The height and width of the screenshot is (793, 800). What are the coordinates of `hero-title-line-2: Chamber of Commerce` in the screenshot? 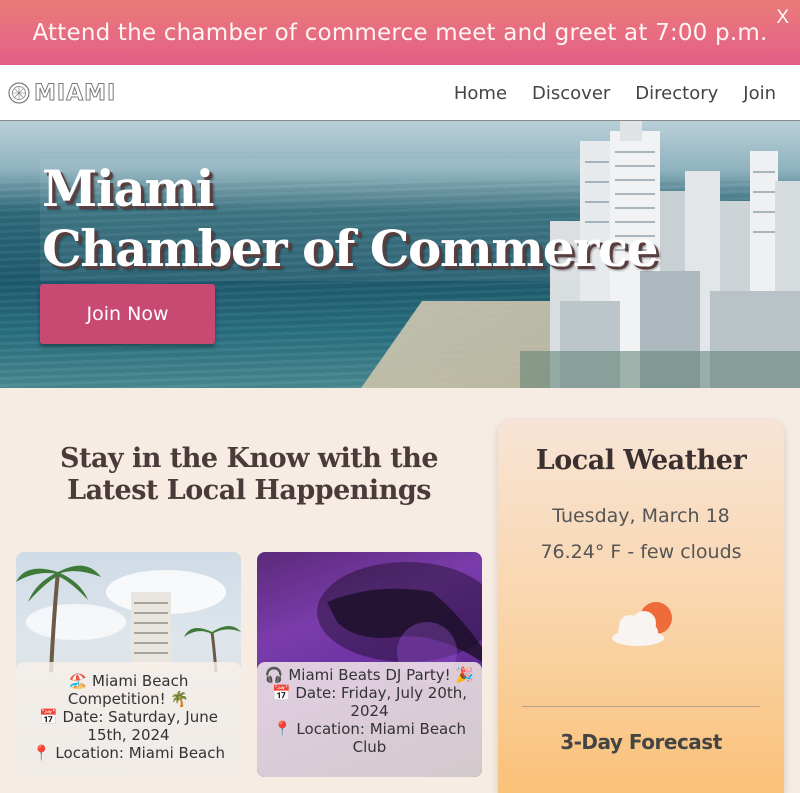 It's located at (350, 248).